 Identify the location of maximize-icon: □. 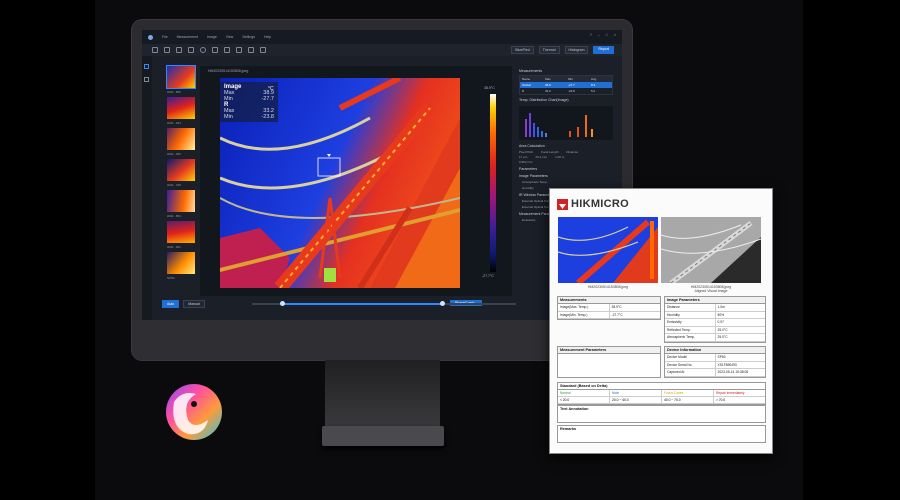
(607, 35).